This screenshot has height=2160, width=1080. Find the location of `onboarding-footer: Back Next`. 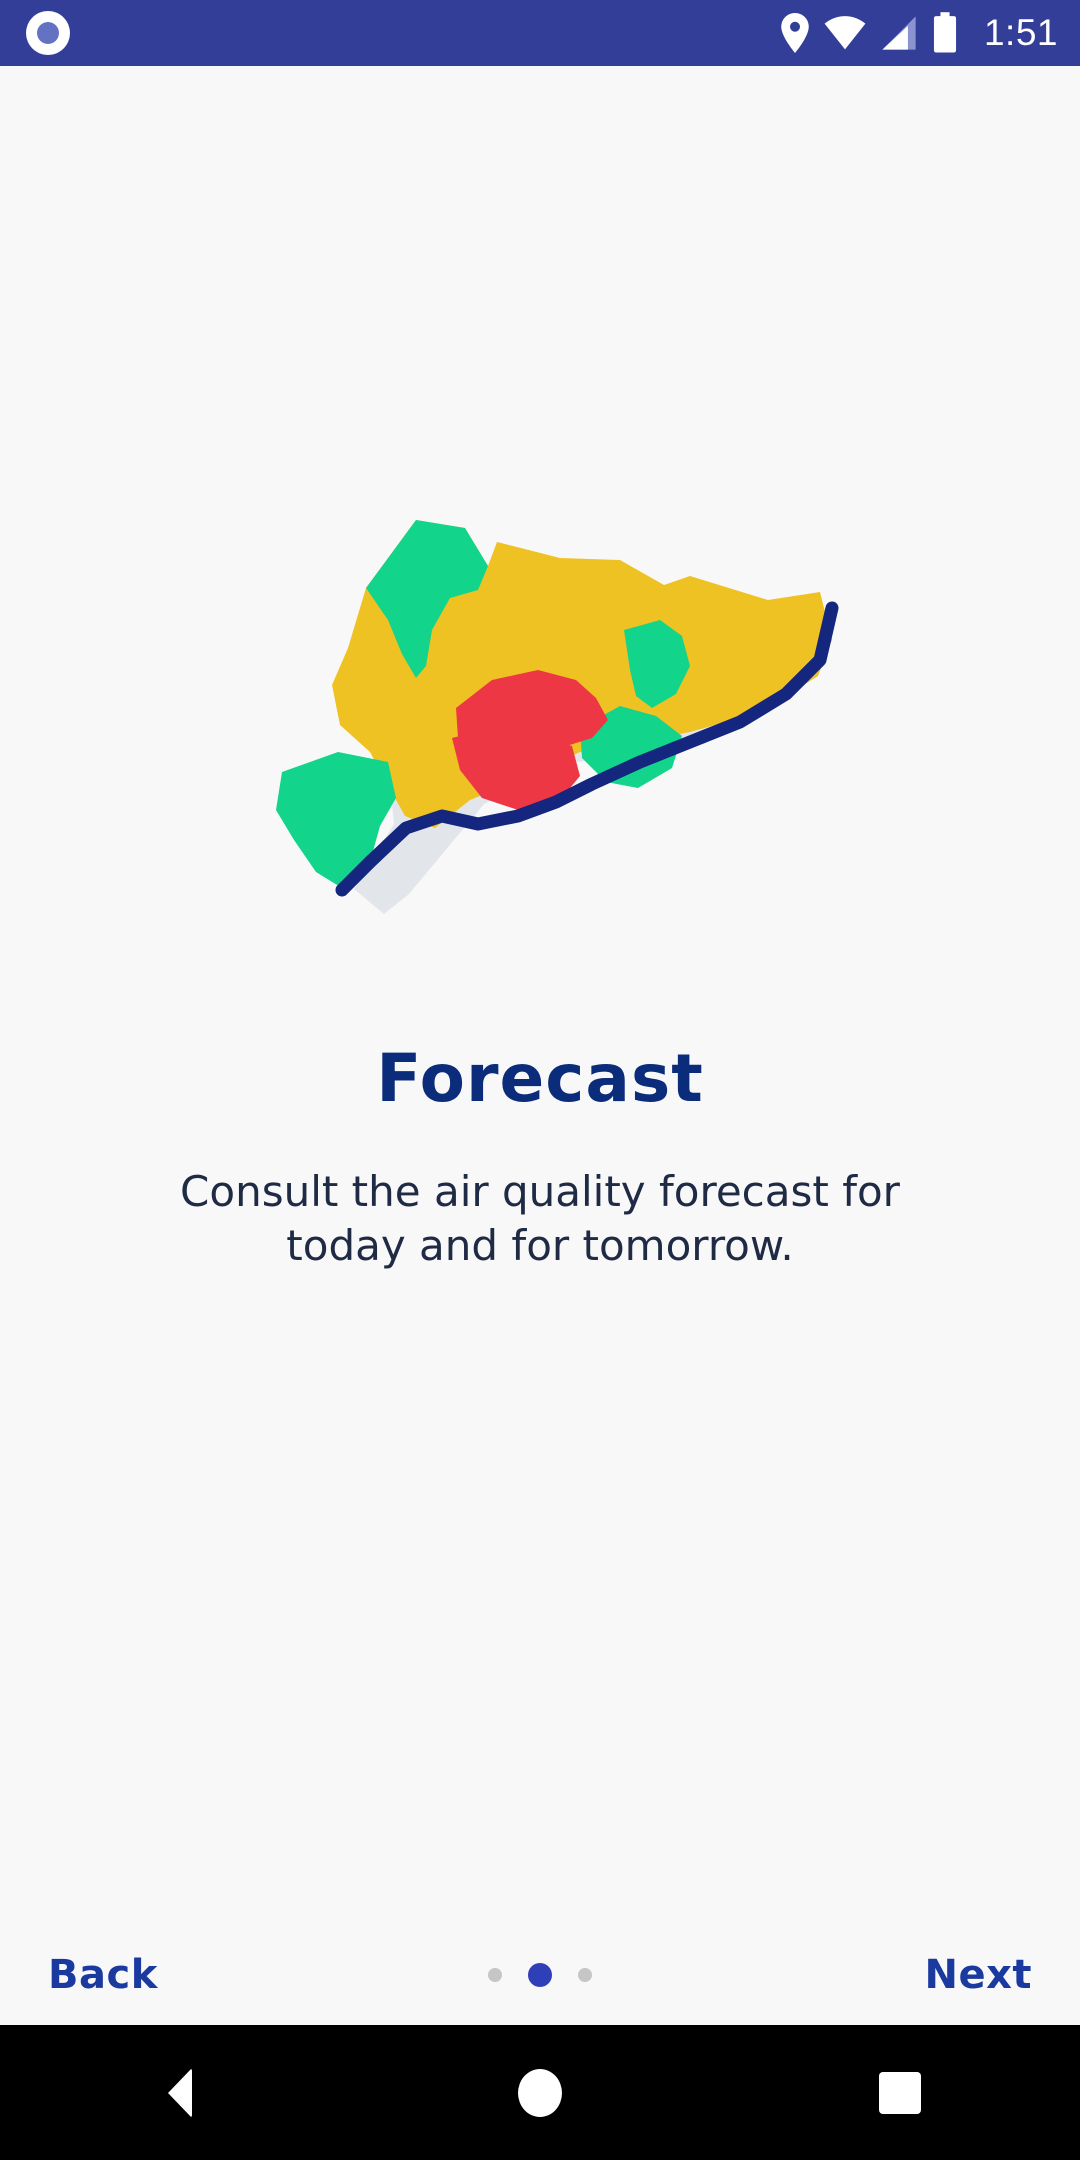

onboarding-footer: Back Next is located at coordinates (540, 1975).